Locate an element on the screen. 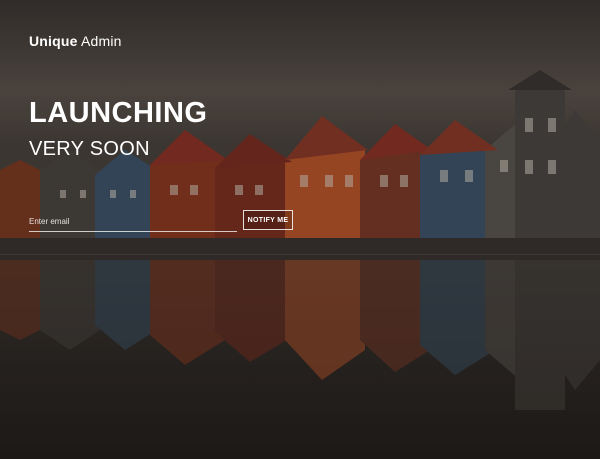 This screenshot has height=459, width=600. brand-bold: Unique is located at coordinates (53, 41).